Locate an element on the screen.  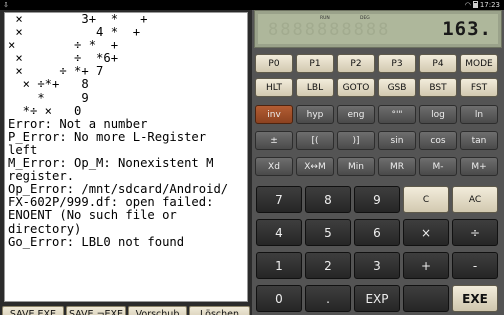
decimal-point-key: . is located at coordinates (328, 298).